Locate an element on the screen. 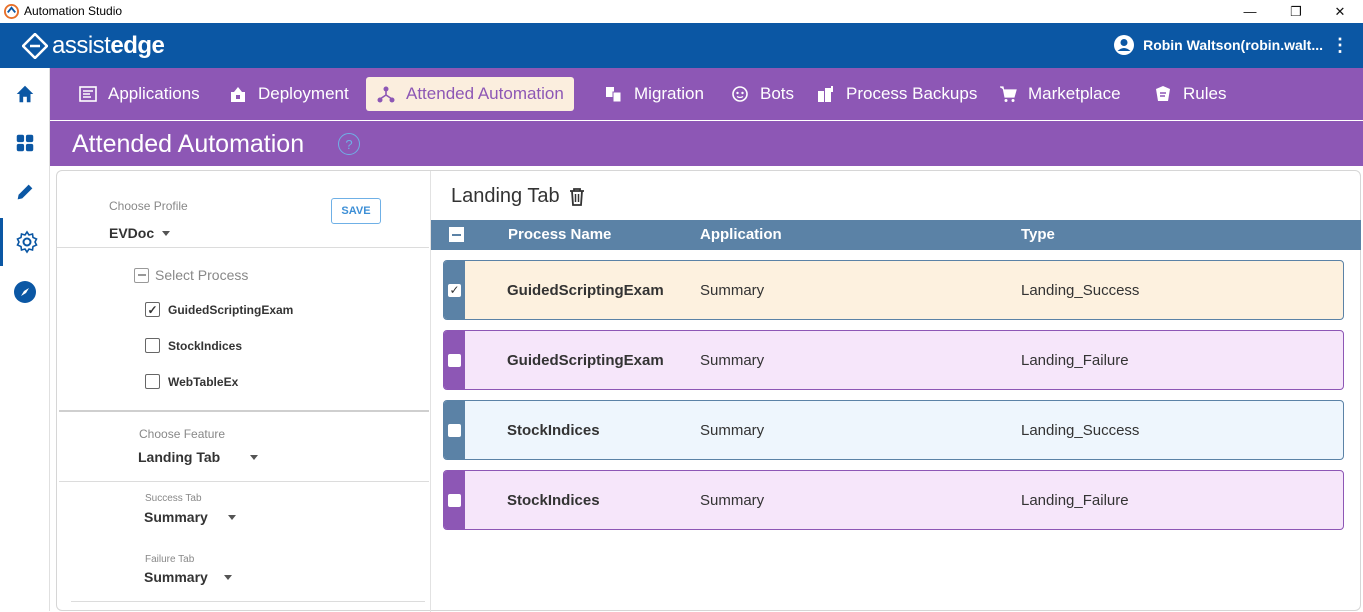  bots-icon is located at coordinates (740, 94).